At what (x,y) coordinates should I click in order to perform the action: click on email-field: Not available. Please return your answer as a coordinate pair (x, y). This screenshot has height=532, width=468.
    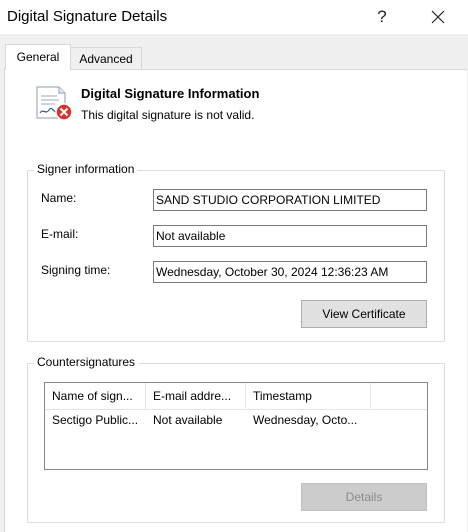
    Looking at the image, I should click on (290, 236).